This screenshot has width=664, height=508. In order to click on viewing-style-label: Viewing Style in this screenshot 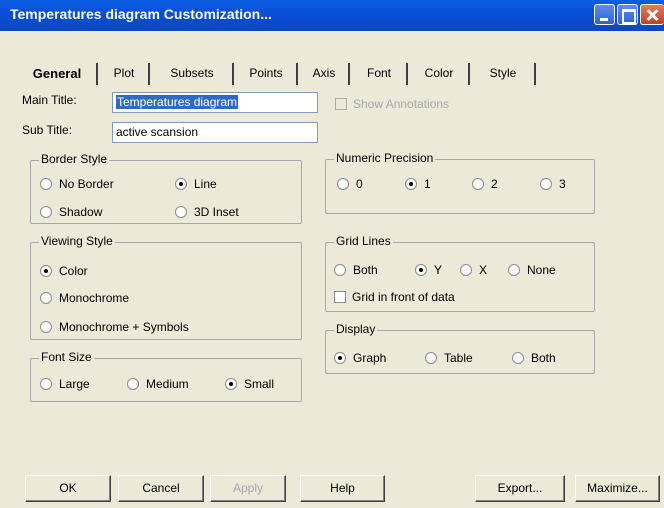, I will do `click(77, 241)`.